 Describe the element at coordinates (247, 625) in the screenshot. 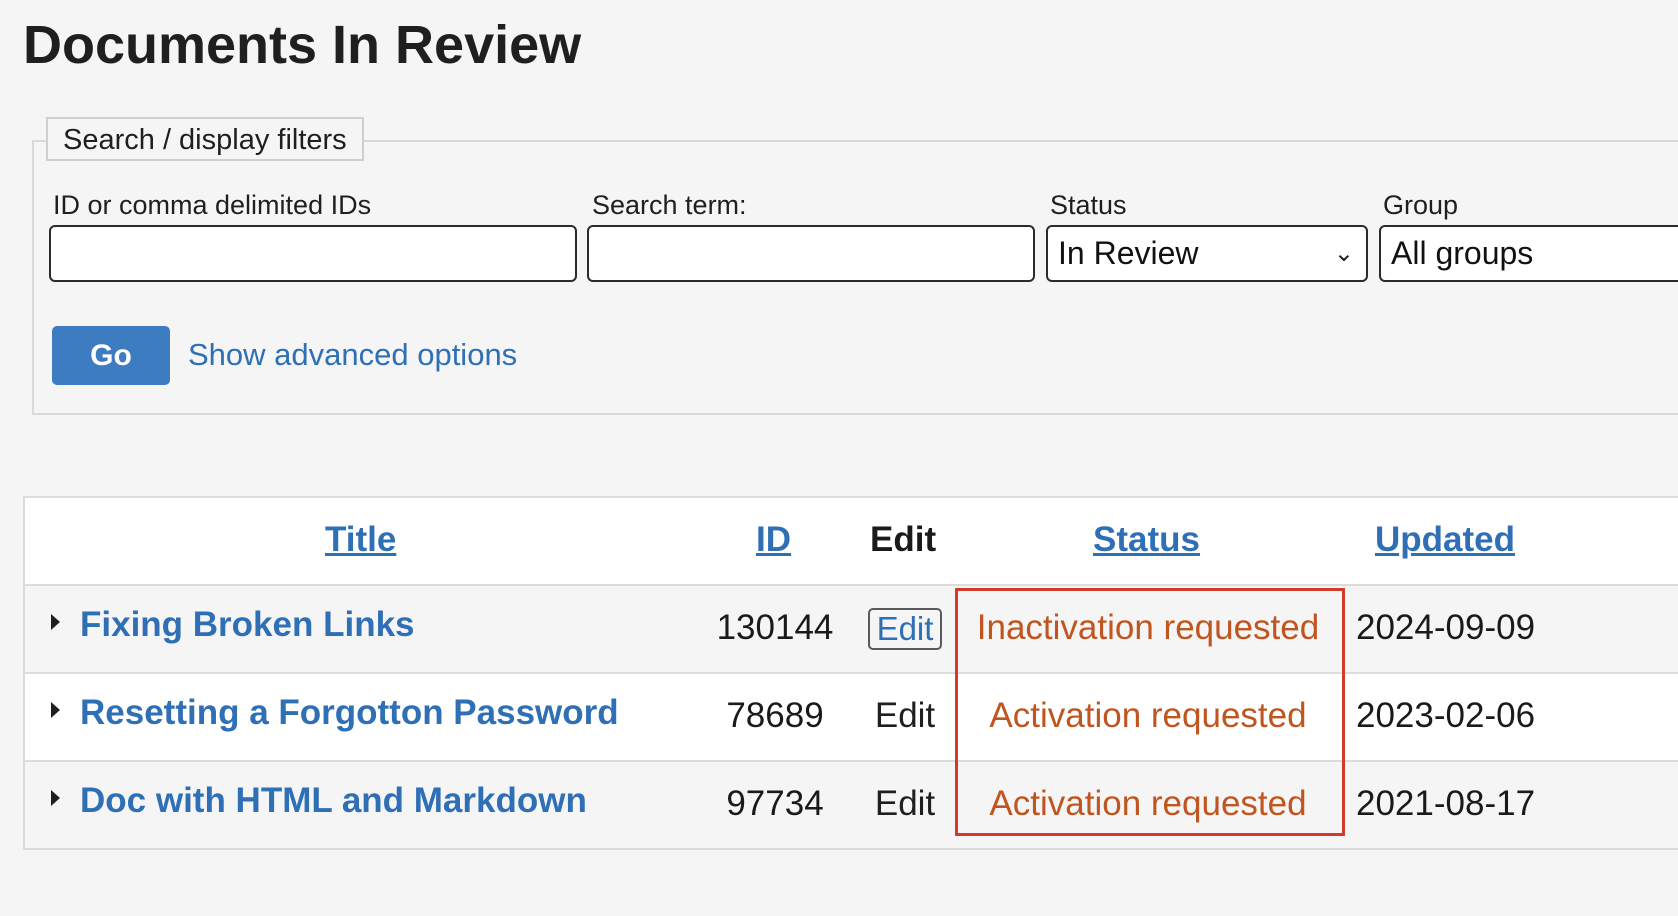

I see `document-title-link: Fixing Broken Links` at that location.